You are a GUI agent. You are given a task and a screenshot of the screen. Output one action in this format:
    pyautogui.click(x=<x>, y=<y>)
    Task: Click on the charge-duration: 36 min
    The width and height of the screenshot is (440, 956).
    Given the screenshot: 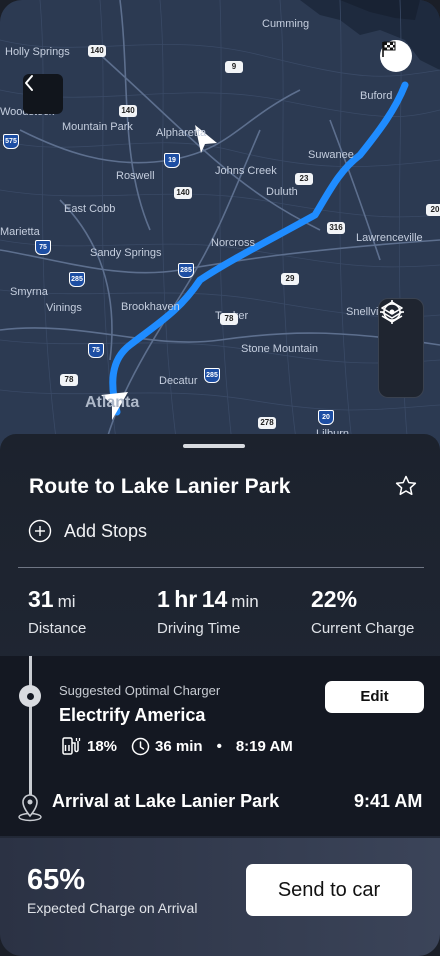 What is the action you would take?
    pyautogui.click(x=179, y=746)
    